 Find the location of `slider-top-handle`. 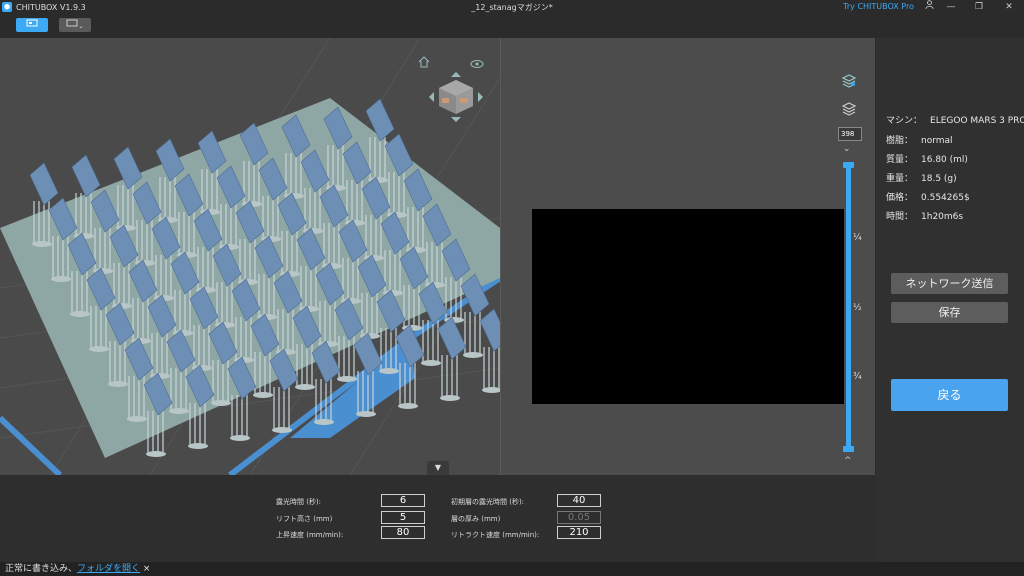

slider-top-handle is located at coordinates (848, 165).